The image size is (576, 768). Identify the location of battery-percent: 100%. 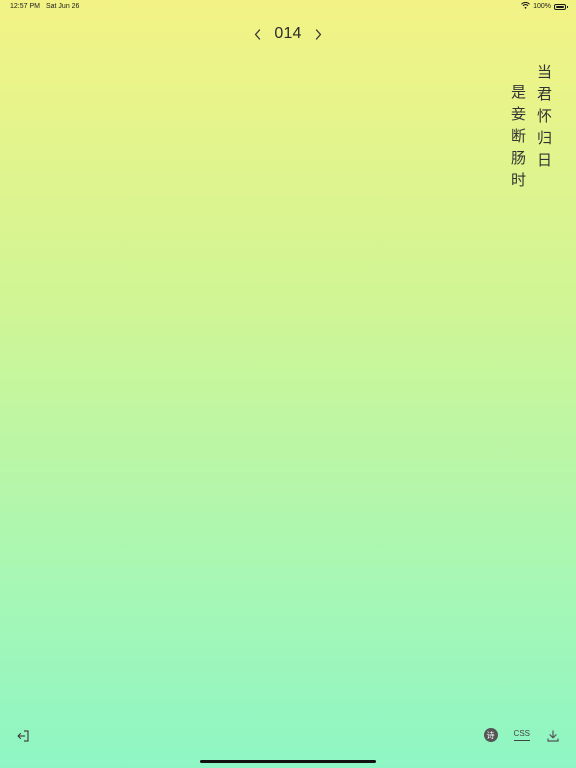
(542, 6).